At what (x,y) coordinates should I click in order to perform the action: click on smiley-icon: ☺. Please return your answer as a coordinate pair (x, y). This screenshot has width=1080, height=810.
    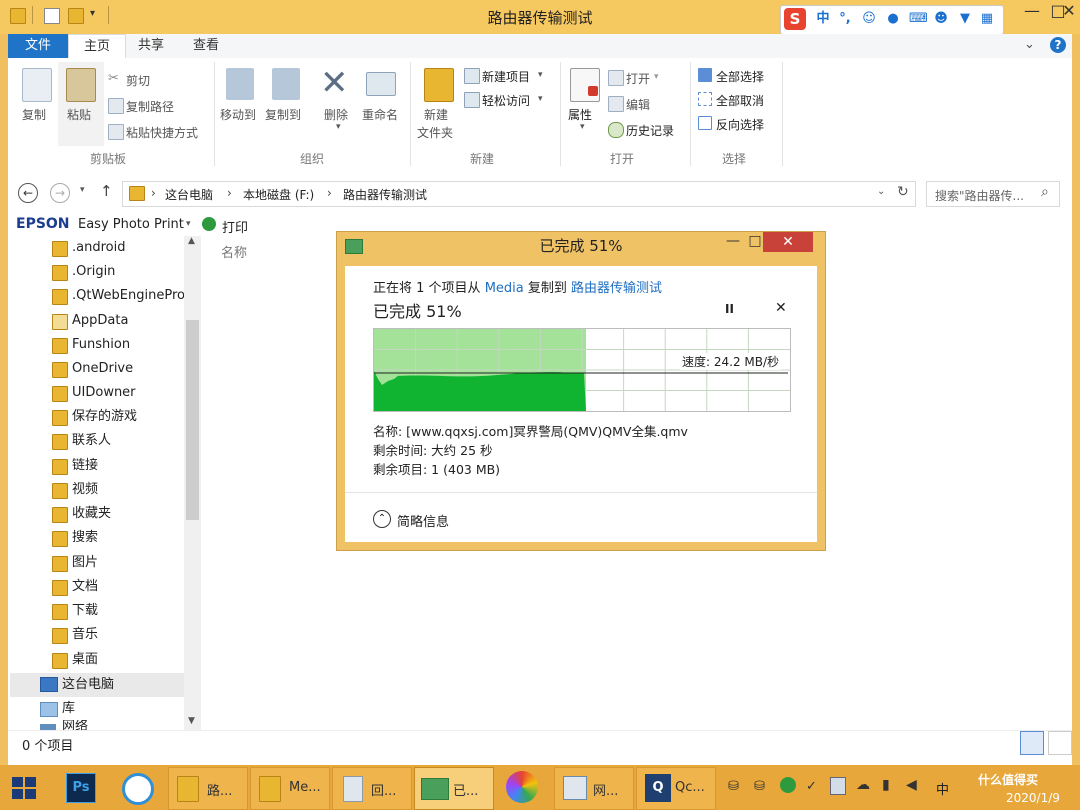
    Looking at the image, I should click on (869, 19).